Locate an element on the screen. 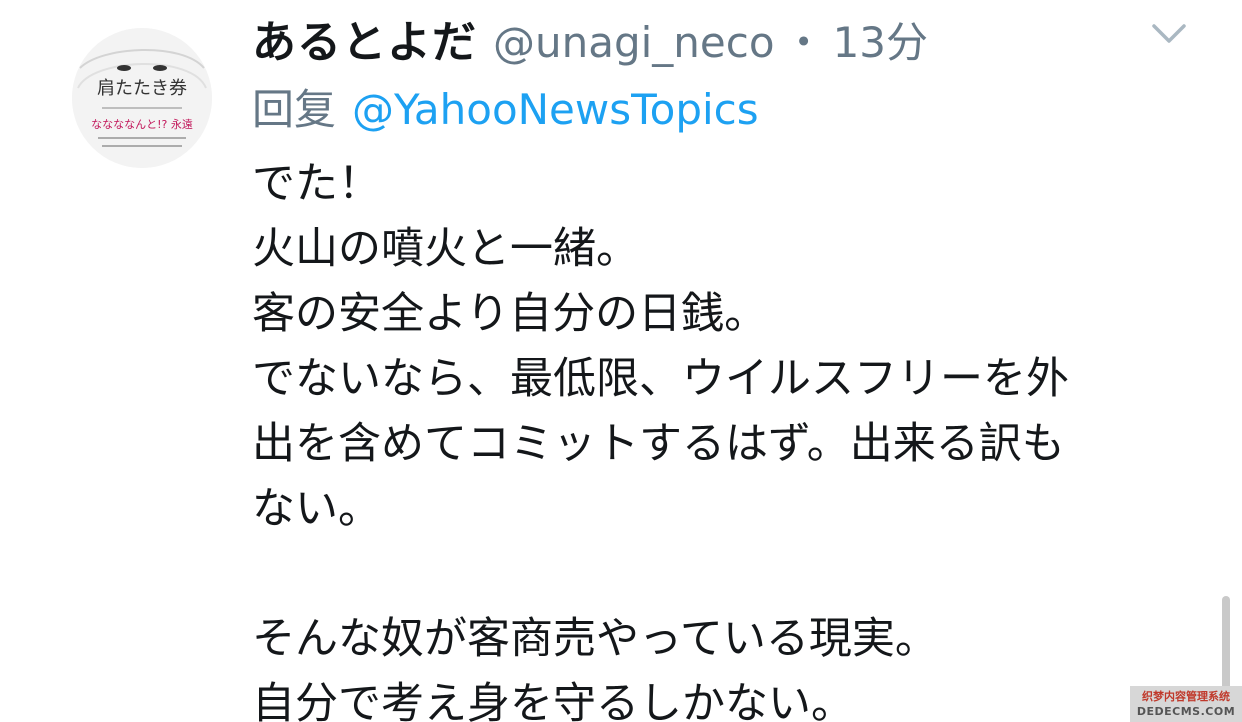  avatar-title: 肩たたき券 is located at coordinates (142, 88).